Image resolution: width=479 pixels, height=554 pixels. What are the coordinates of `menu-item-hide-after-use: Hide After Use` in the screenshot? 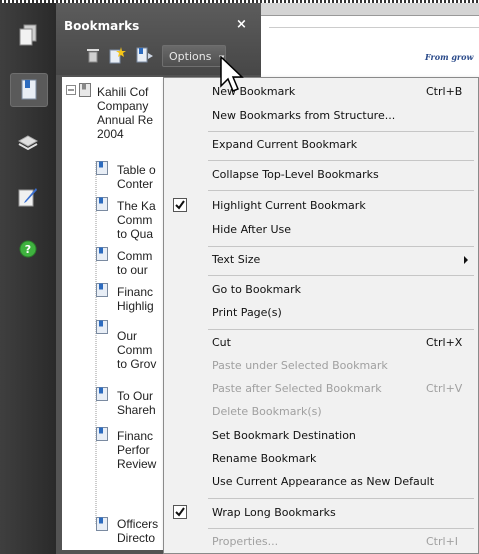 It's located at (321, 230).